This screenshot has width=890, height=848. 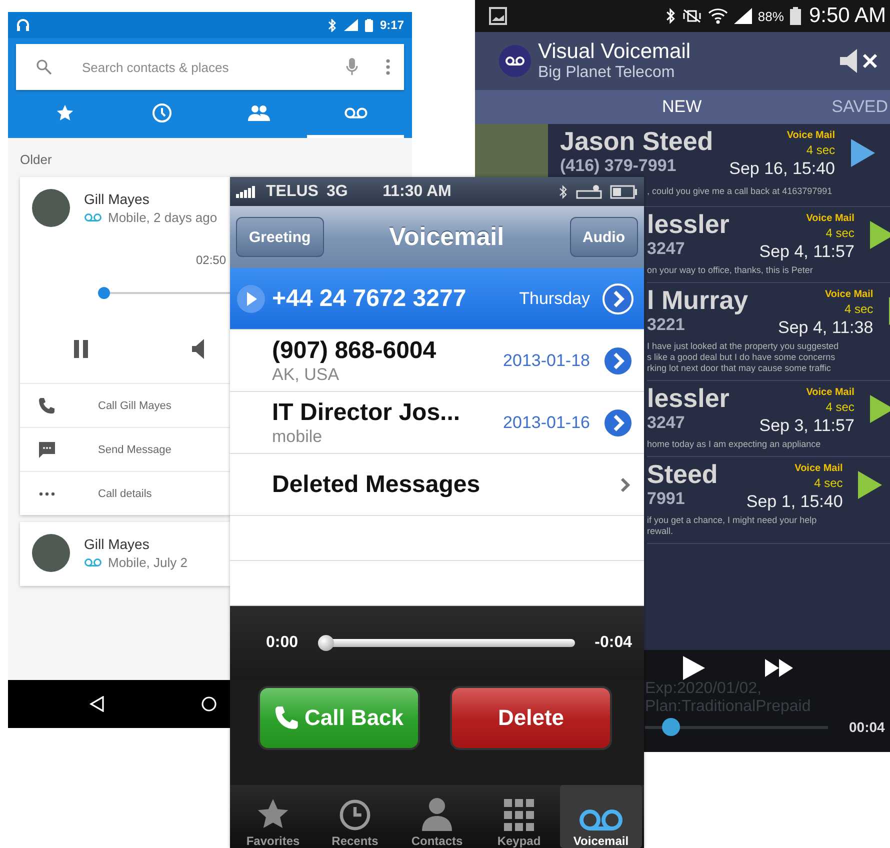 I want to click on section-header: Older, so click(x=36, y=160).